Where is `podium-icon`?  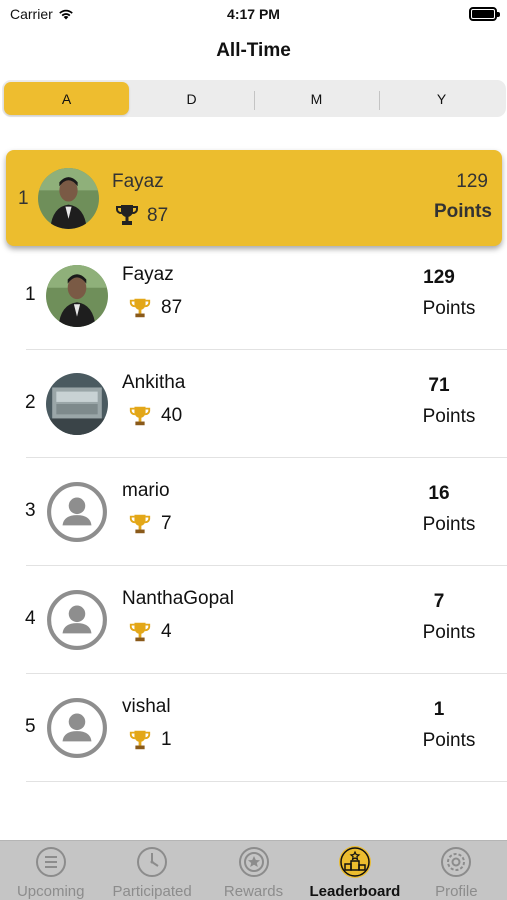 podium-icon is located at coordinates (354, 862).